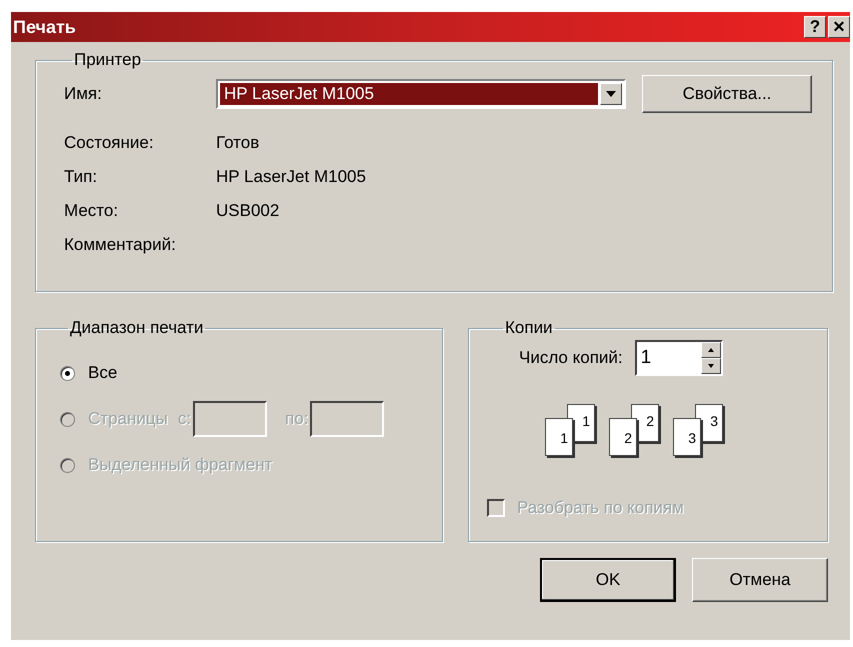 This screenshot has height=647, width=853. I want to click on from-label: с:, so click(185, 419).